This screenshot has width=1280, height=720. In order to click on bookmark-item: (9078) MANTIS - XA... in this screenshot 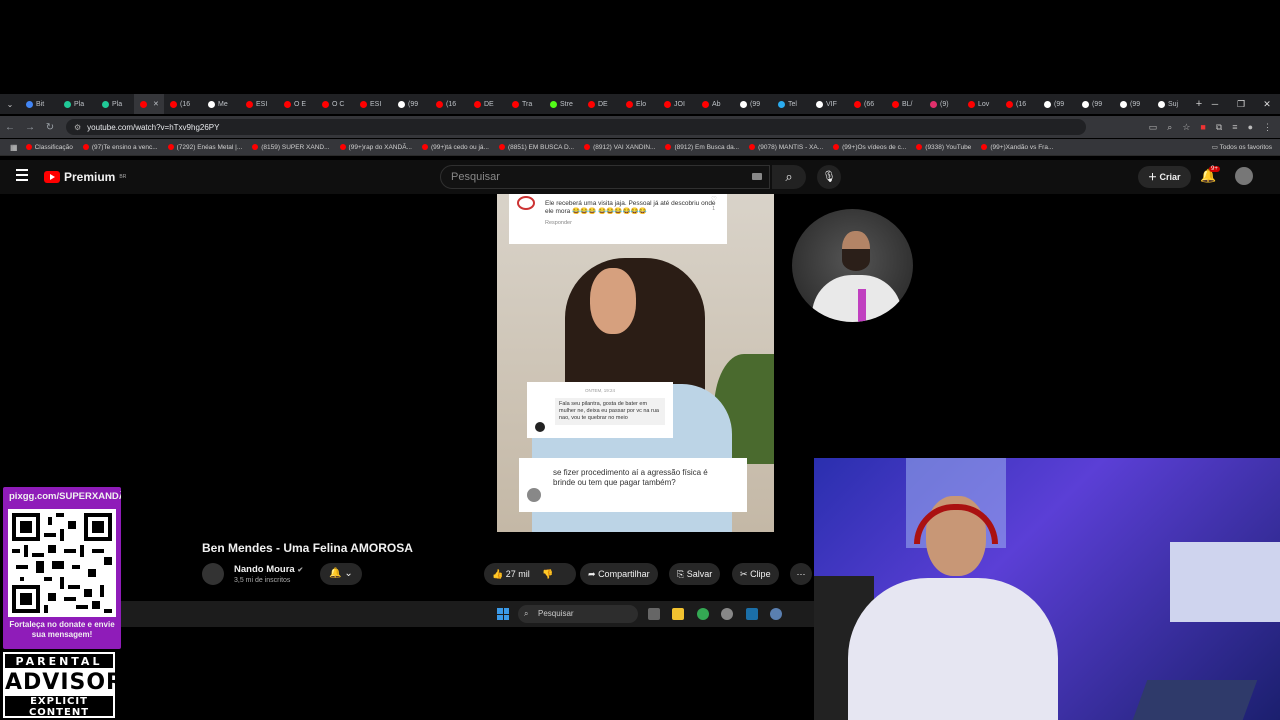, I will do `click(786, 147)`.